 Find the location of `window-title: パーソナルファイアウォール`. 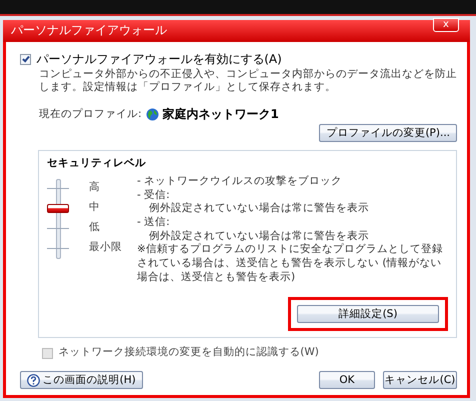

window-title: パーソナルファイアウォール is located at coordinates (89, 31).